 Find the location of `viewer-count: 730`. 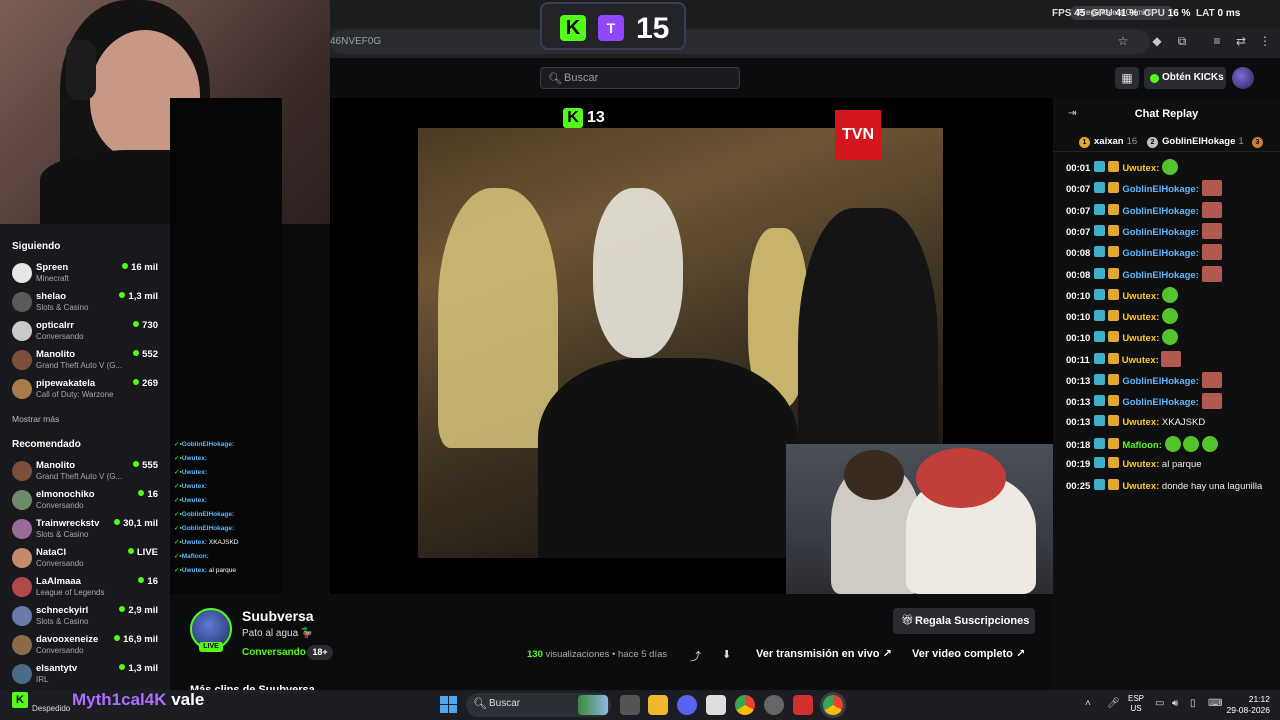

viewer-count: 730 is located at coordinates (145, 325).